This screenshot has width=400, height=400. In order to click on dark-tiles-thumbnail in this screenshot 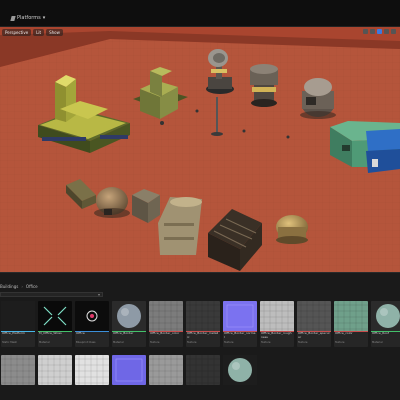, I will do `click(203, 370)`.